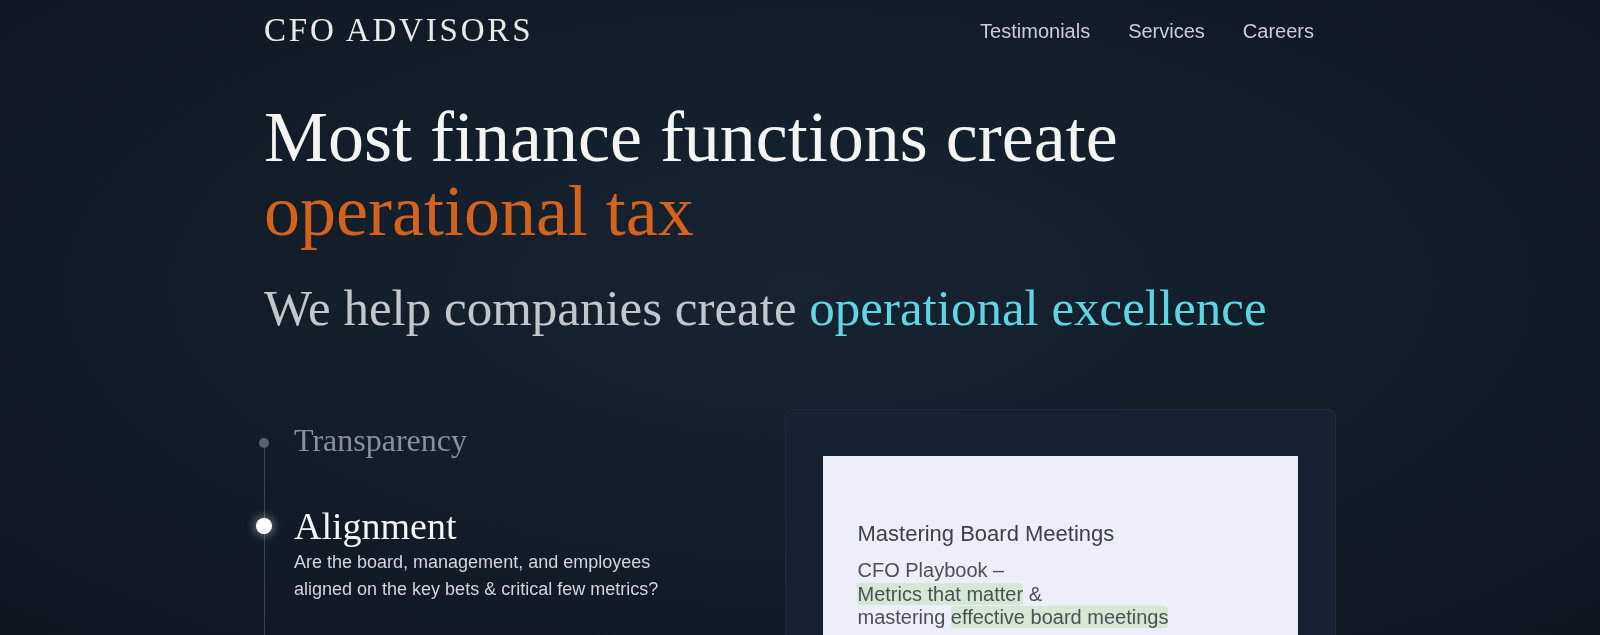 The width and height of the screenshot is (1600, 635). I want to click on nav-link: Services, so click(1166, 31).